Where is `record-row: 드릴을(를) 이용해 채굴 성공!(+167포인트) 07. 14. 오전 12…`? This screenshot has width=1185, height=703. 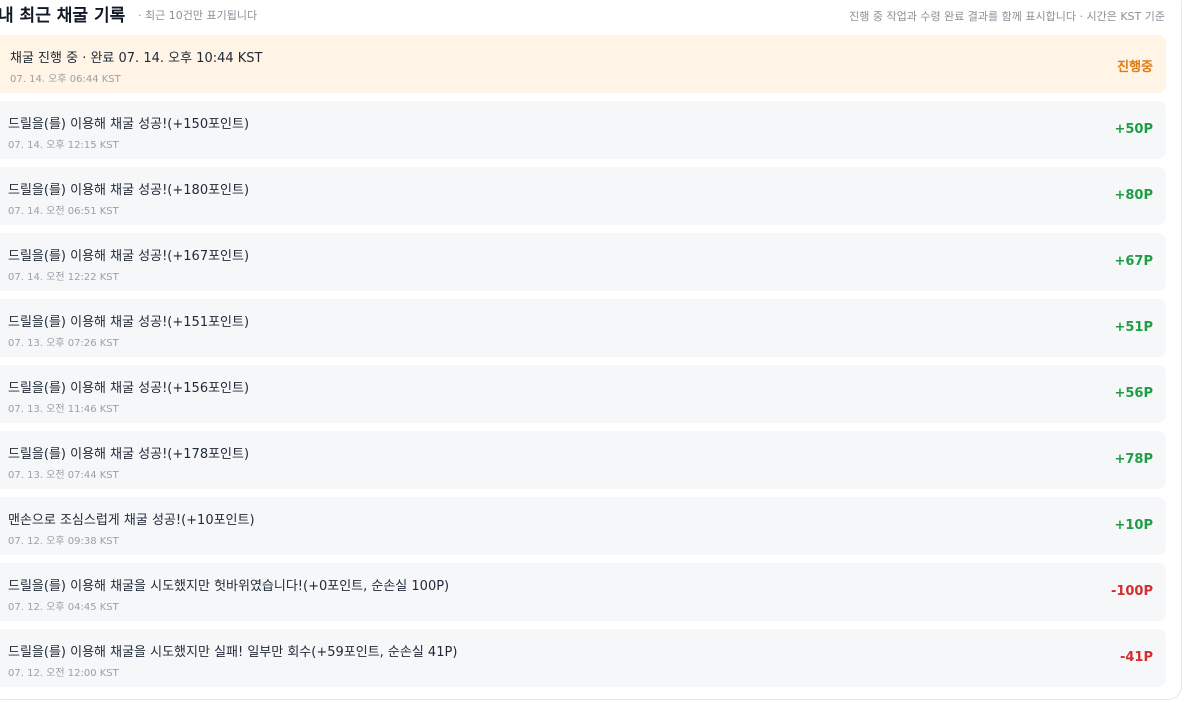 record-row: 드릴을(를) 이용해 채굴 성공!(+167포인트) 07. 14. 오전 12… is located at coordinates (583, 262).